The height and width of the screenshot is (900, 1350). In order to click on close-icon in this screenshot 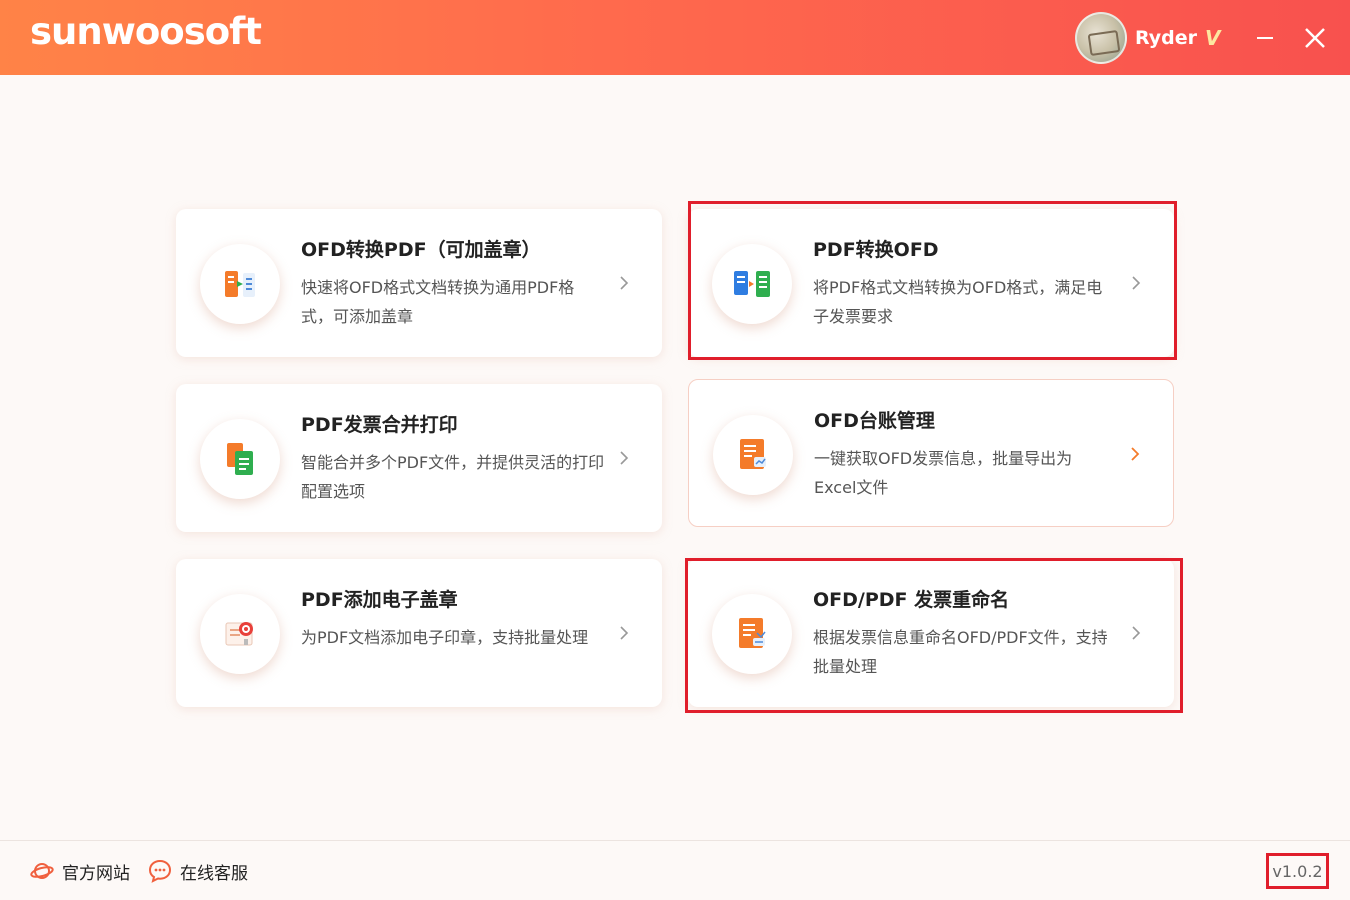, I will do `click(1315, 38)`.